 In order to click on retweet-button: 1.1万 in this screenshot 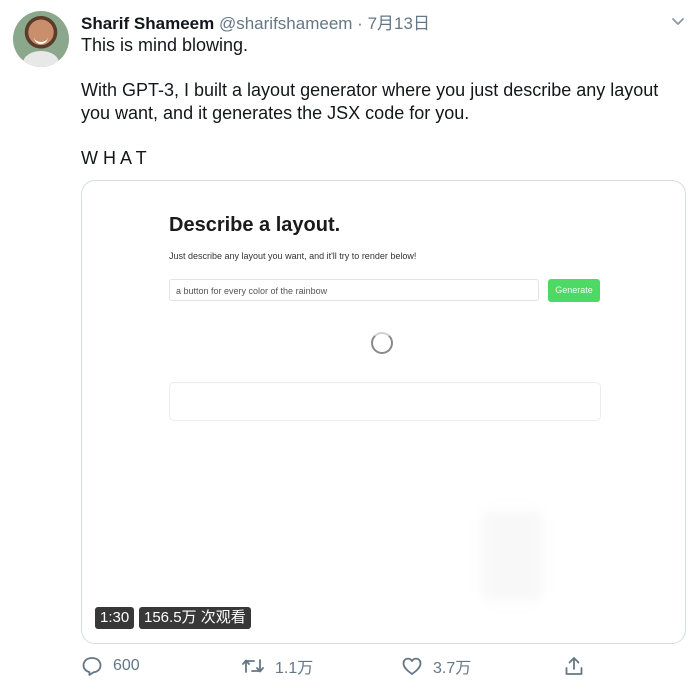, I will do `click(277, 666)`.